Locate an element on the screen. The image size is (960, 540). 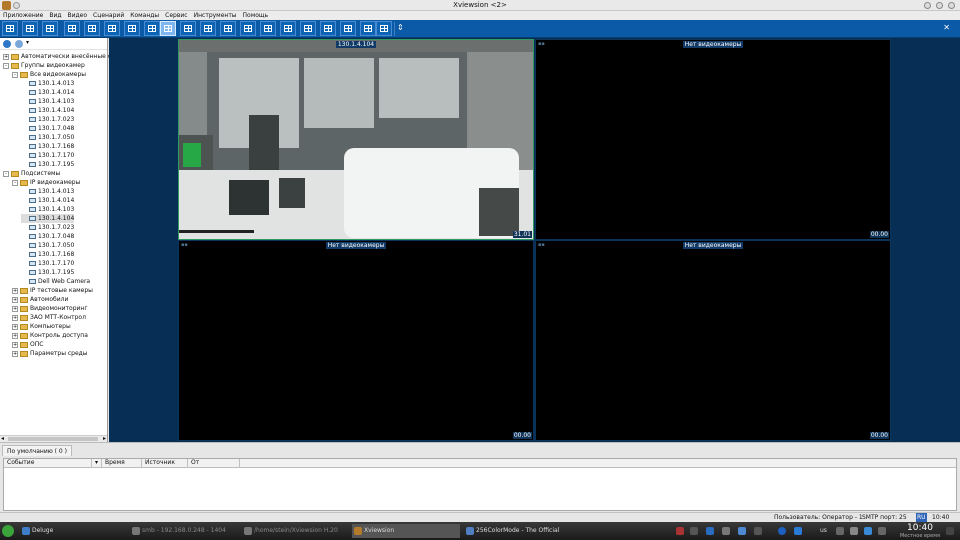
menu-view: Вид is located at coordinates (55, 15).